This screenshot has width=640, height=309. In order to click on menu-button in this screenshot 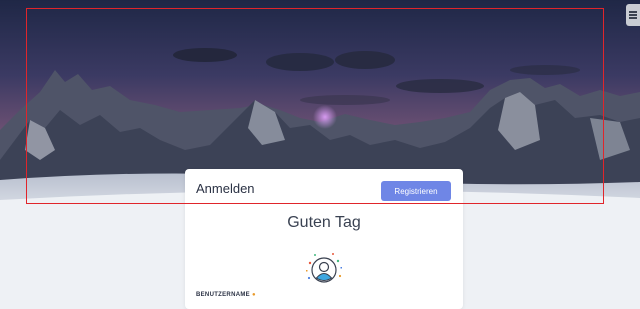, I will do `click(633, 15)`.